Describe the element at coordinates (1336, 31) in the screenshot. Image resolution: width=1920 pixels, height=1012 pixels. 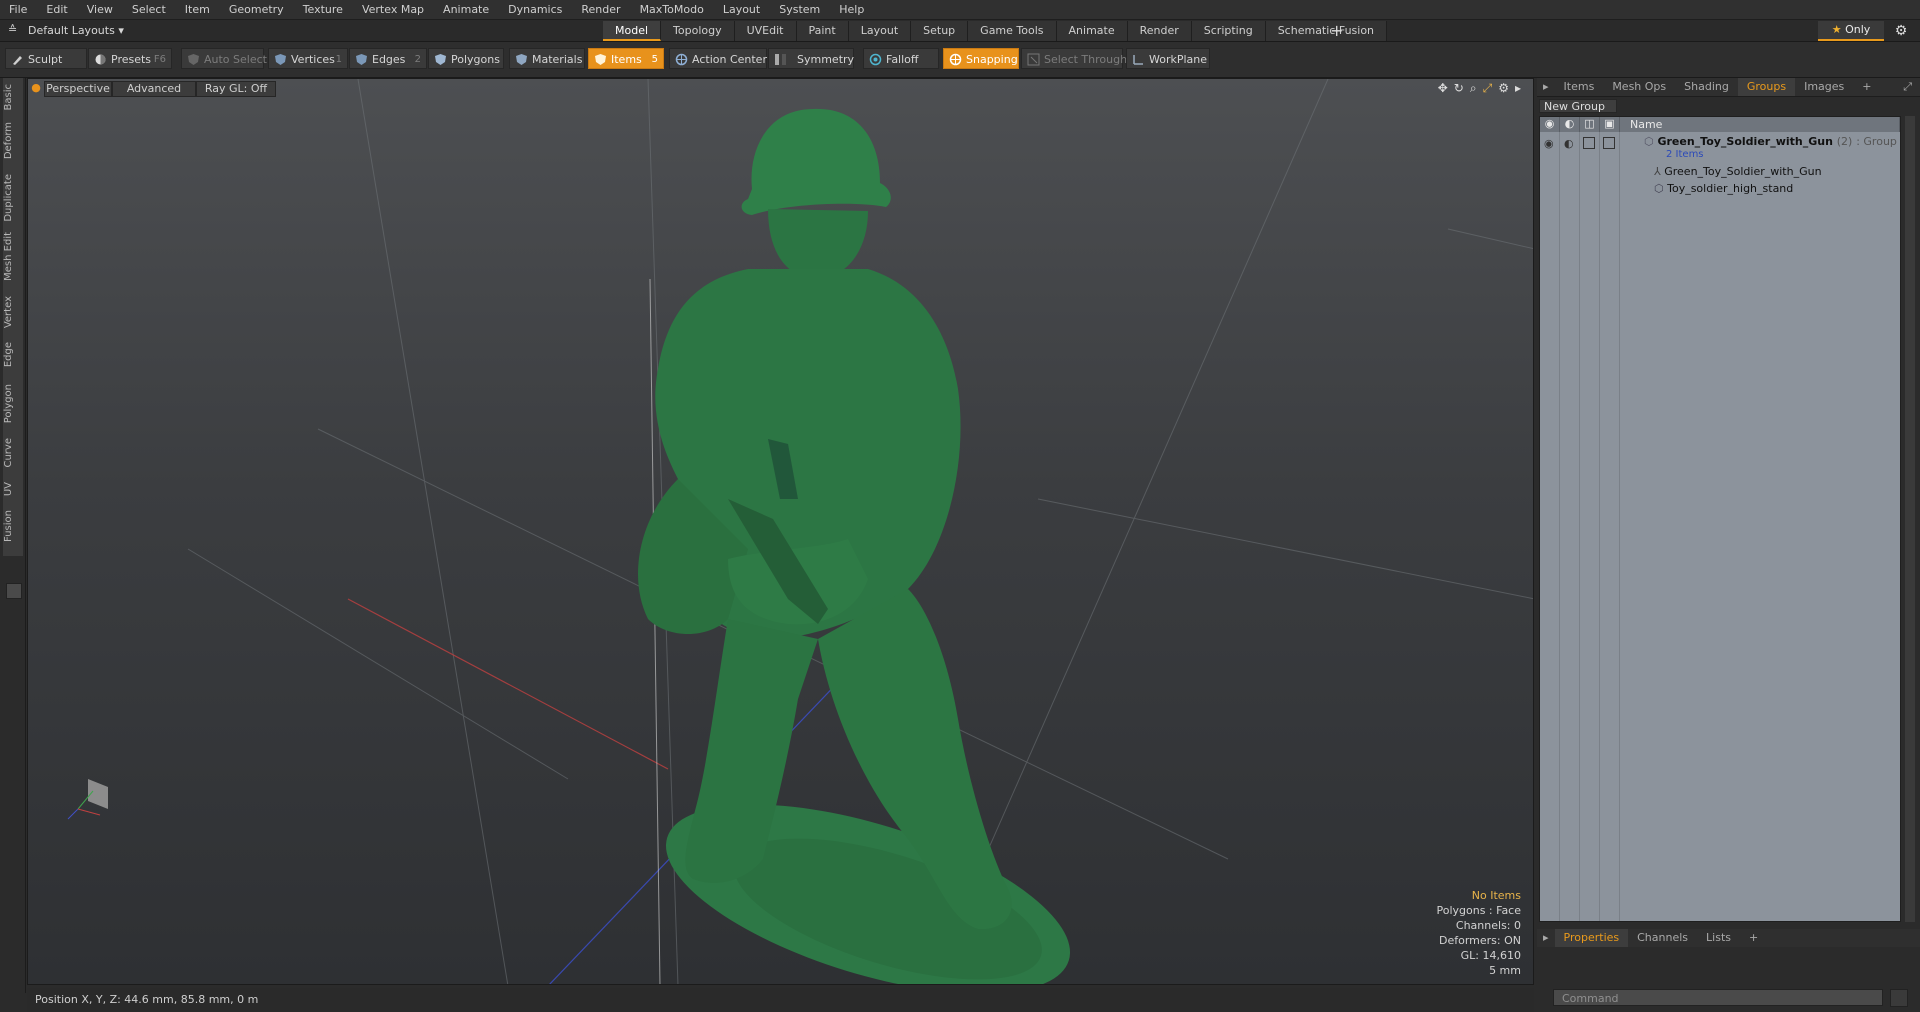
I see `add-tab-button: +` at that location.